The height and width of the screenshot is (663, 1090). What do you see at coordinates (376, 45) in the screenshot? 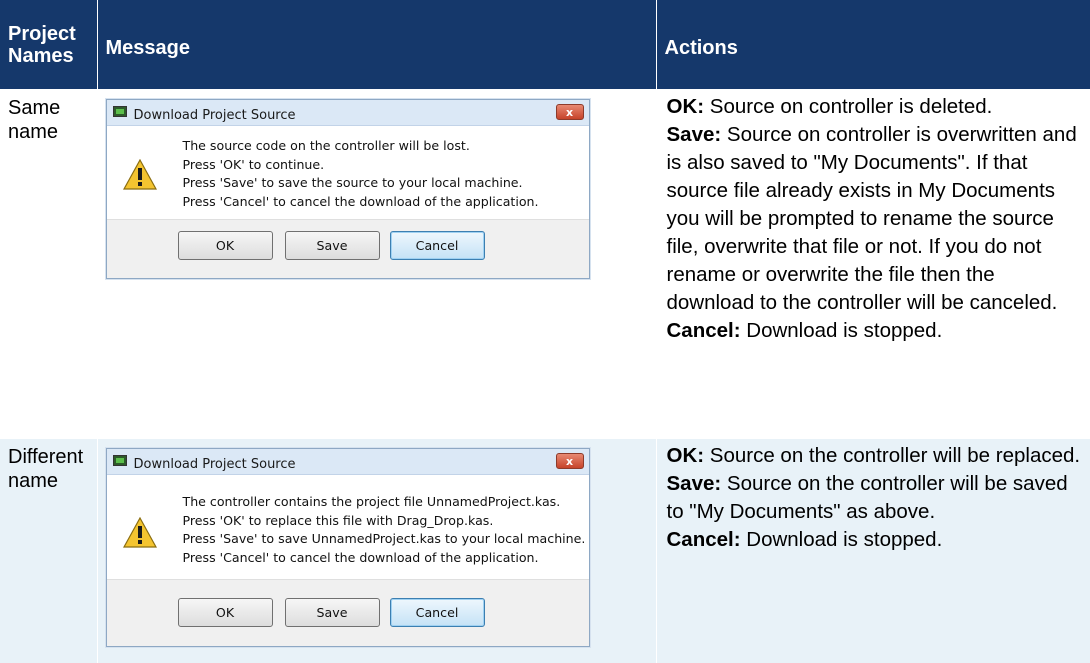
I see `header-message: Message` at bounding box center [376, 45].